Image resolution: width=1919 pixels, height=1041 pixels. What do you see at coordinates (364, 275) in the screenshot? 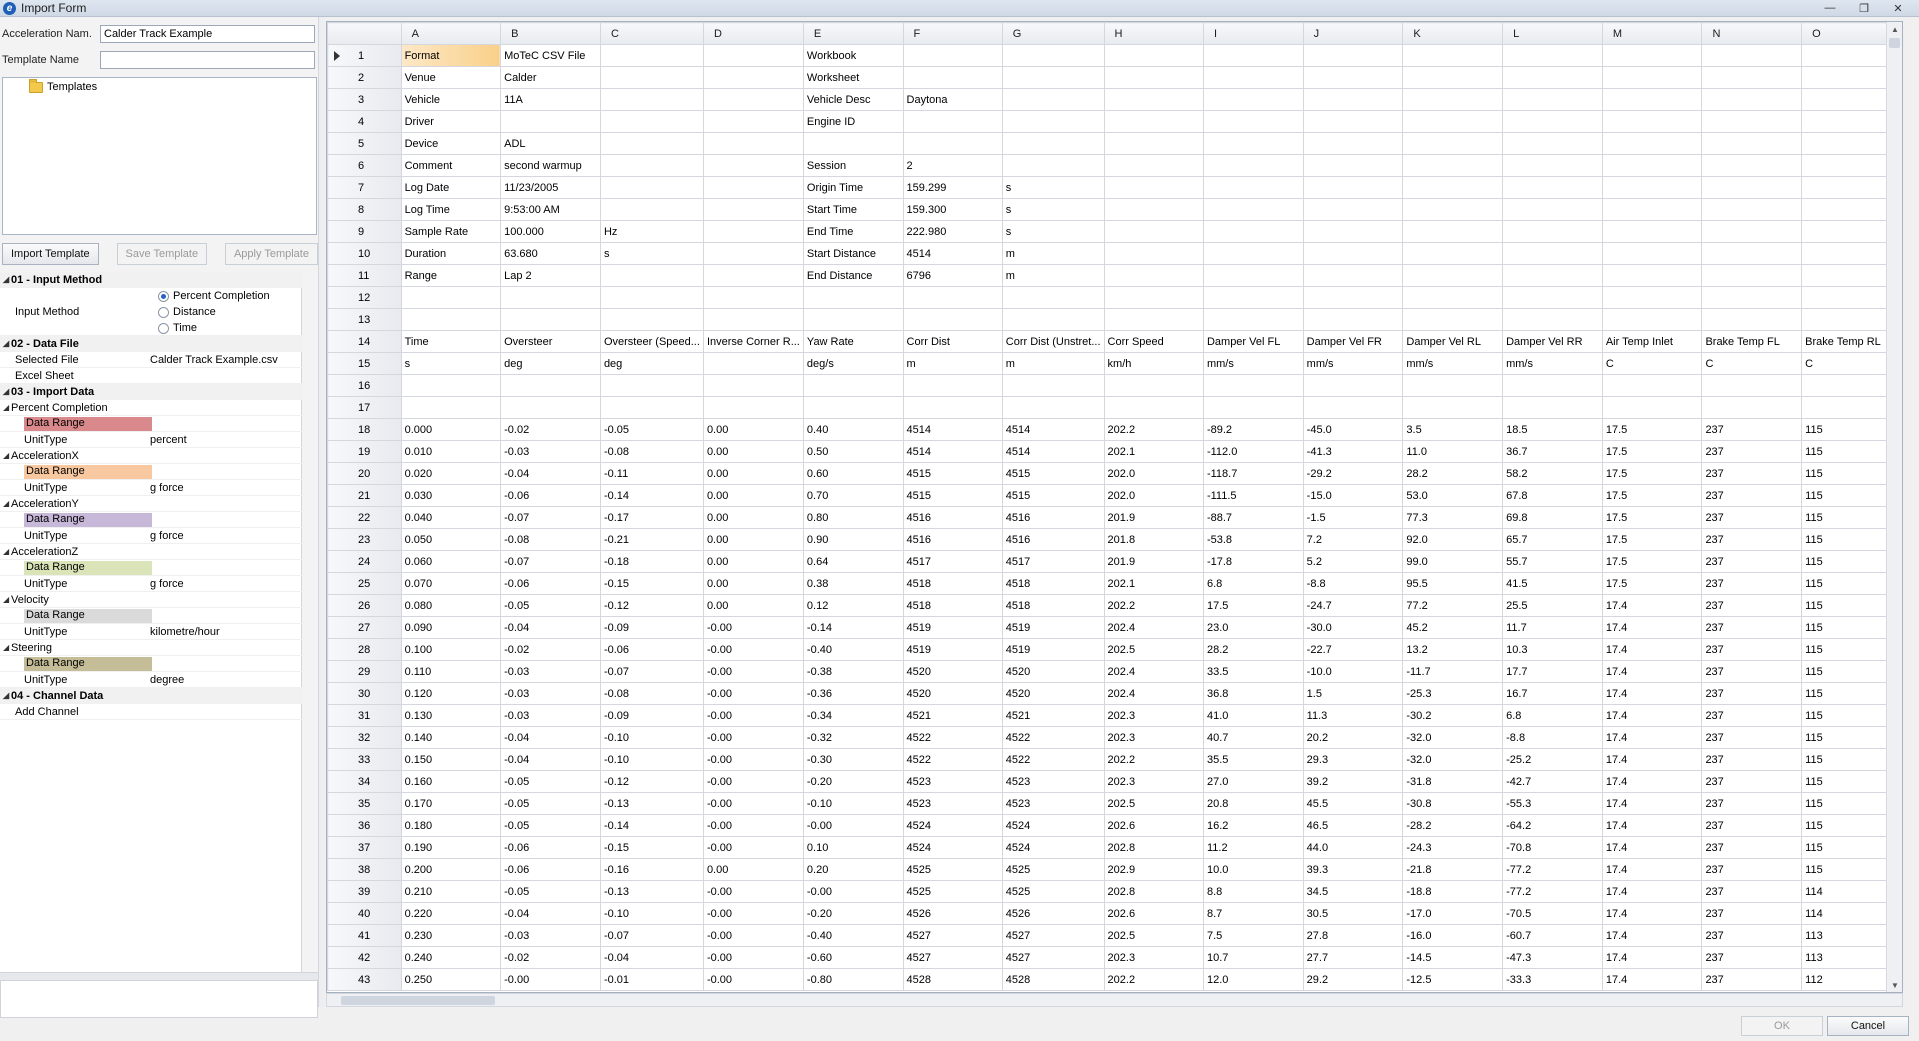
I see `row-header: 11` at bounding box center [364, 275].